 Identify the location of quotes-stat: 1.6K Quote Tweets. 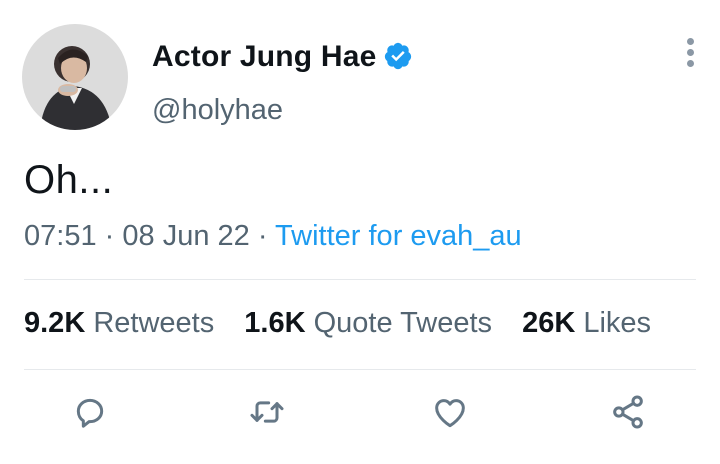
(372, 323).